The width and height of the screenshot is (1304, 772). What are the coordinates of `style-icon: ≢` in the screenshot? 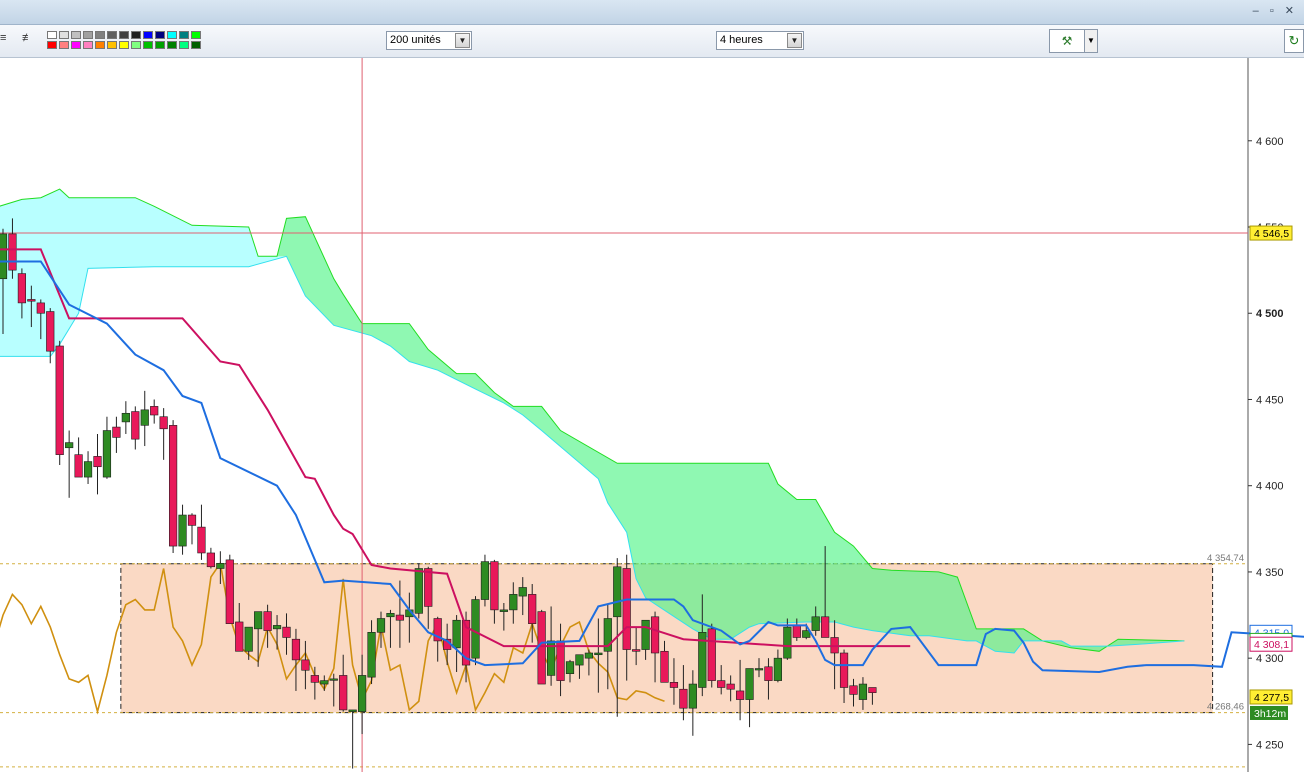 It's located at (31, 40).